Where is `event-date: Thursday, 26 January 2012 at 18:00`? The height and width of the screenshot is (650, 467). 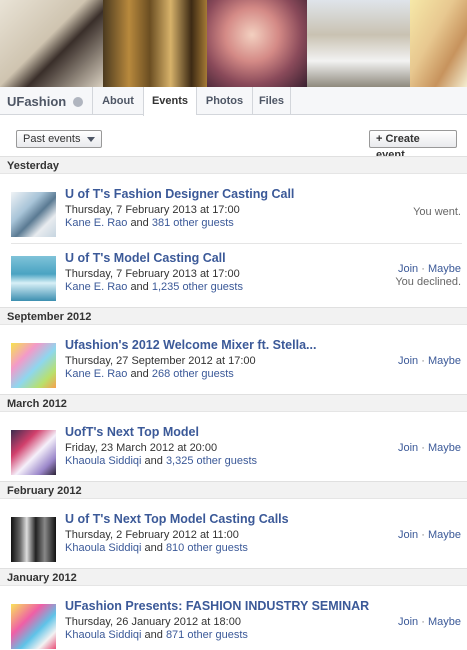 event-date: Thursday, 26 January 2012 at 18:00 is located at coordinates (153, 622).